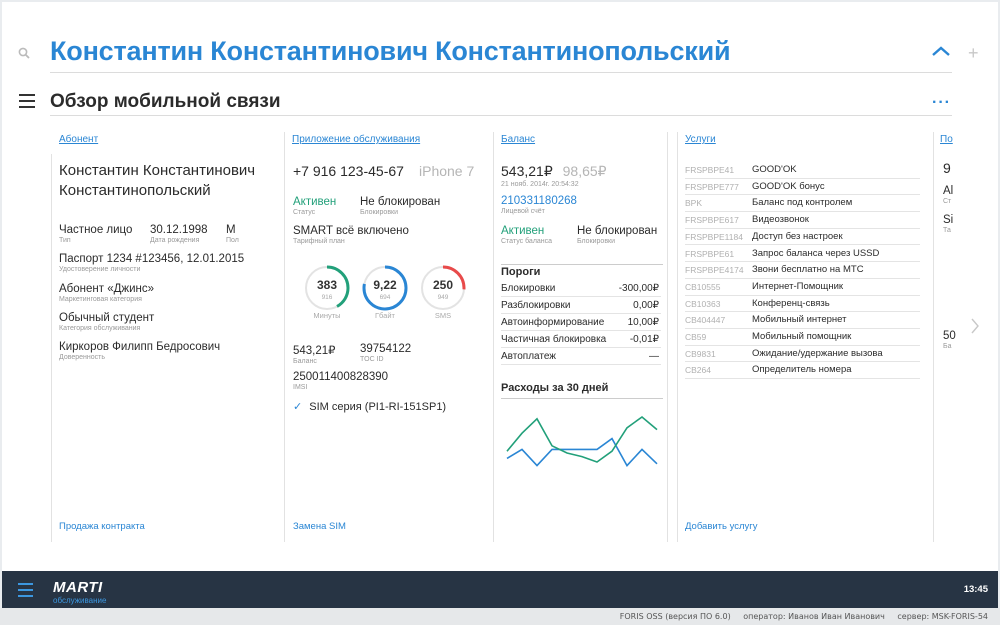  I want to click on sim-series: ✓ SIM серия (PI1-RI-151SP1), so click(369, 406).